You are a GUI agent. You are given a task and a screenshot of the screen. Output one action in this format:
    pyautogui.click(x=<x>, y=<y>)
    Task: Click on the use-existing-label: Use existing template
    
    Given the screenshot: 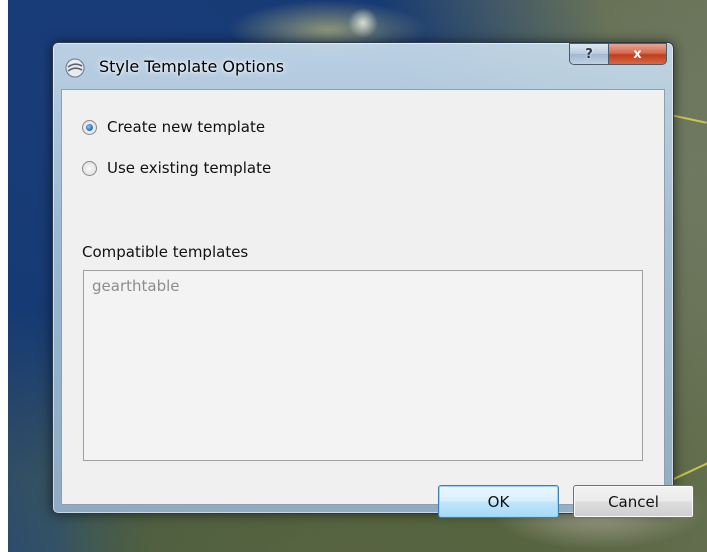 What is the action you would take?
    pyautogui.click(x=189, y=168)
    